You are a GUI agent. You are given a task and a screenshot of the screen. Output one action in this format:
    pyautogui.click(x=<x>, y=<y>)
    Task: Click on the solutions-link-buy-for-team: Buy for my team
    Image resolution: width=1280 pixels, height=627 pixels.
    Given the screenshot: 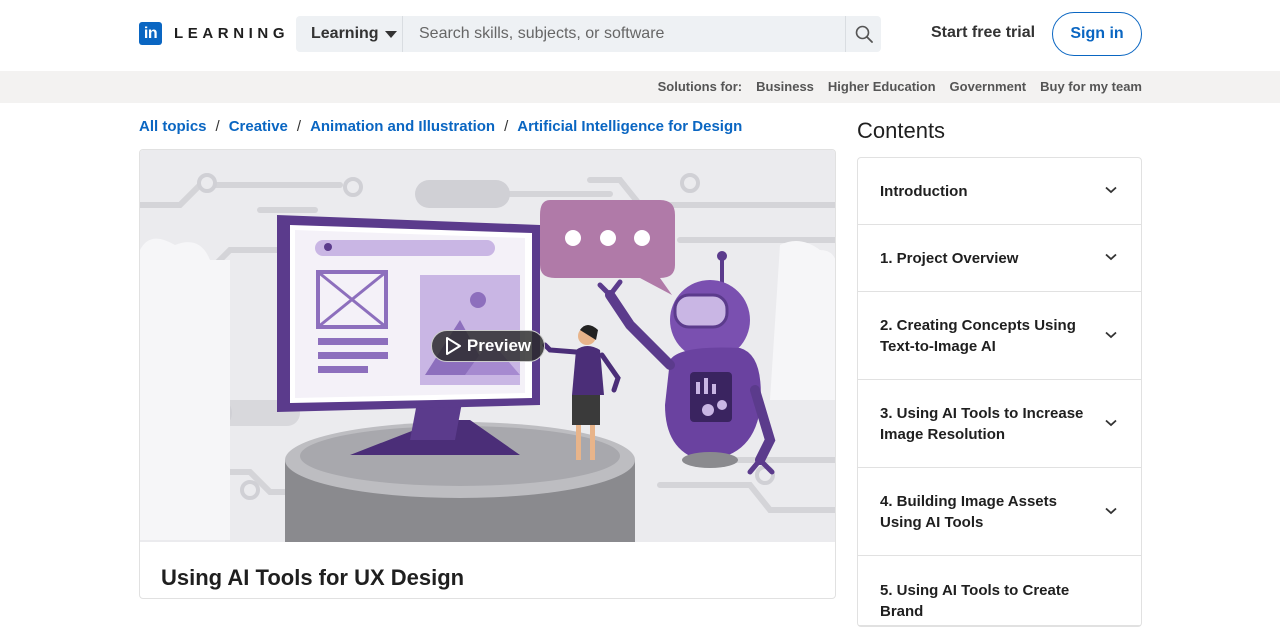 What is the action you would take?
    pyautogui.click(x=1091, y=86)
    